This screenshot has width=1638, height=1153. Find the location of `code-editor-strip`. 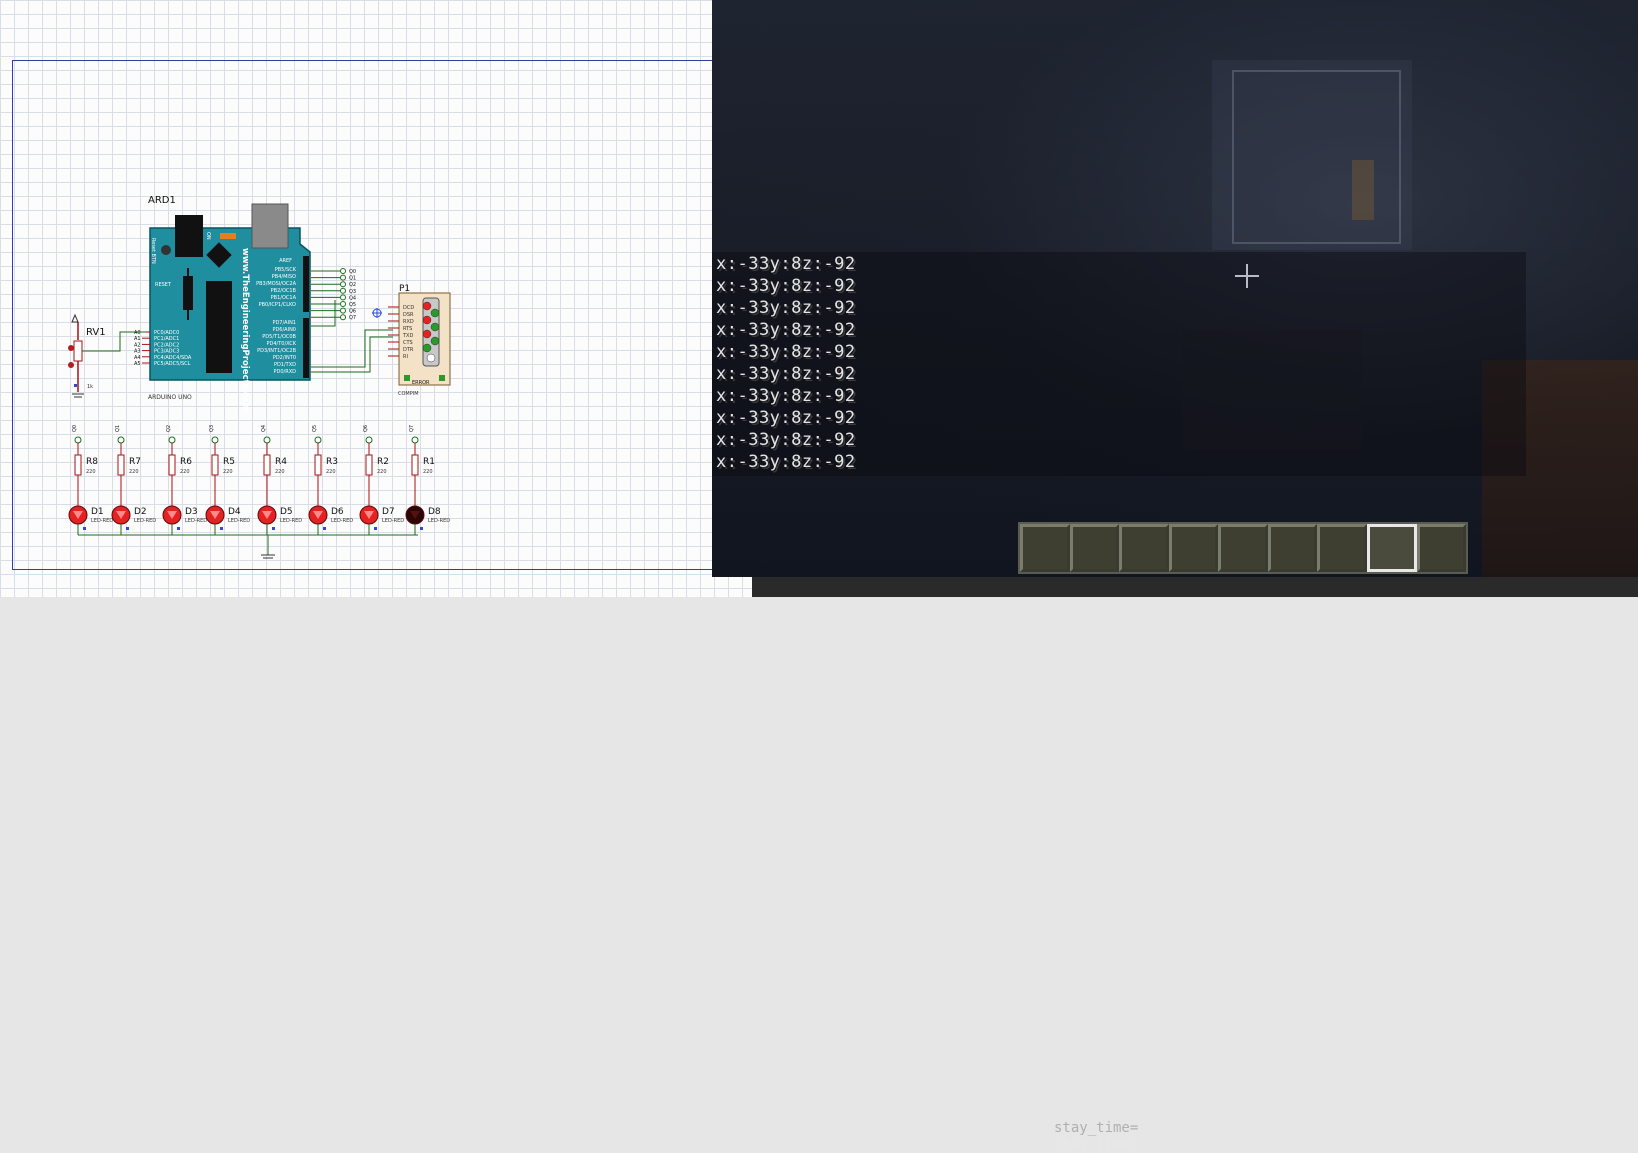

code-editor-strip is located at coordinates (1195, 587).